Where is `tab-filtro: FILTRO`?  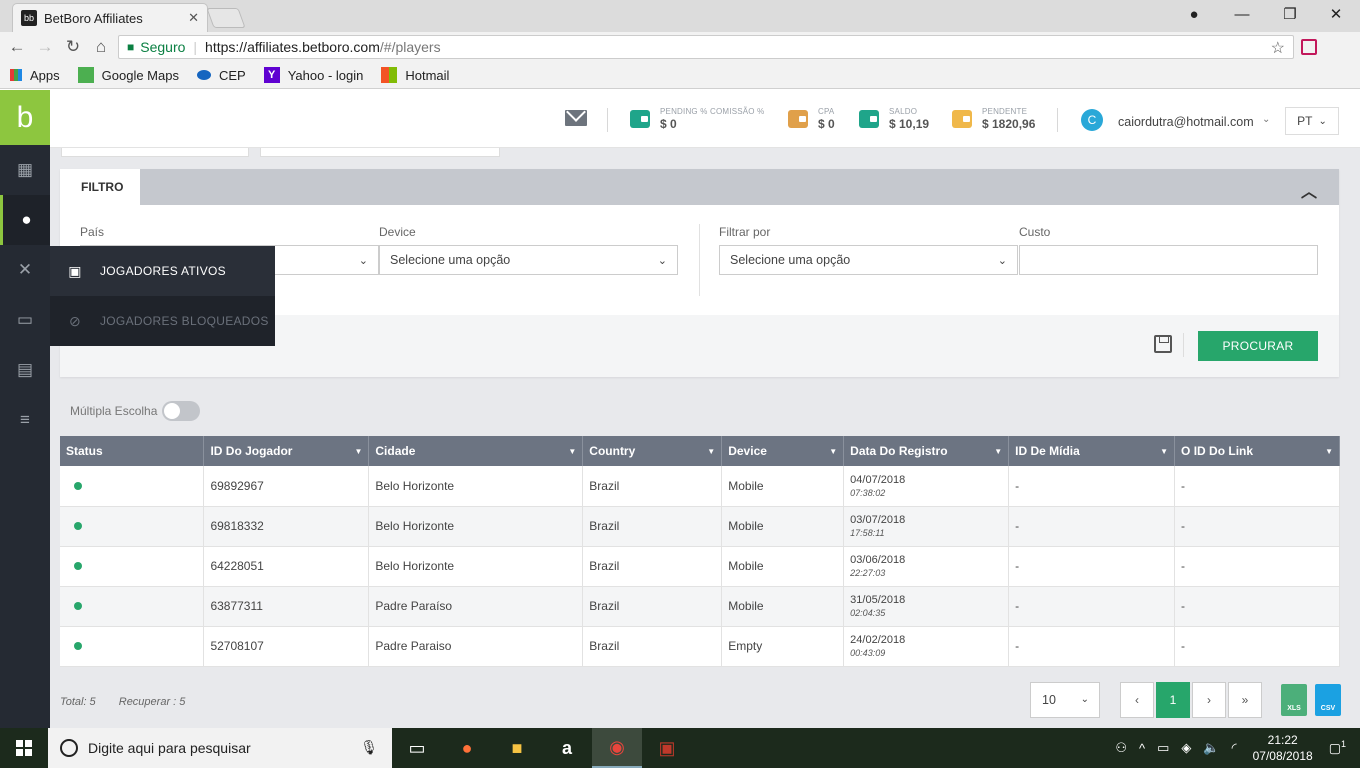
tab-filtro: FILTRO is located at coordinates (100, 187).